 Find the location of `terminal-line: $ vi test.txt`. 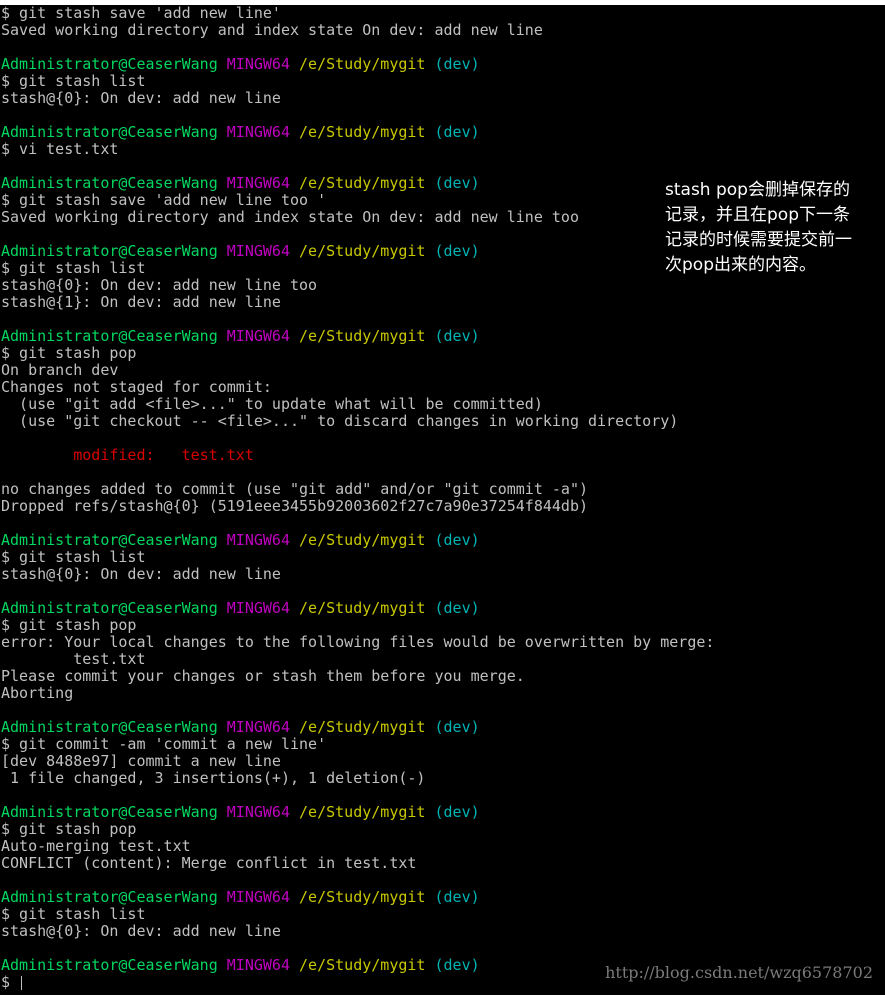

terminal-line: $ vi test.txt is located at coordinates (60, 149).